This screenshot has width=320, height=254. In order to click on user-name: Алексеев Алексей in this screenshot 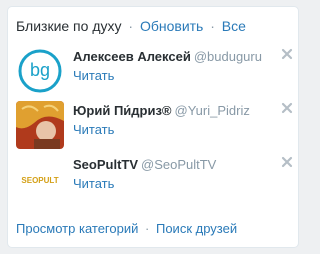, I will do `click(132, 56)`.